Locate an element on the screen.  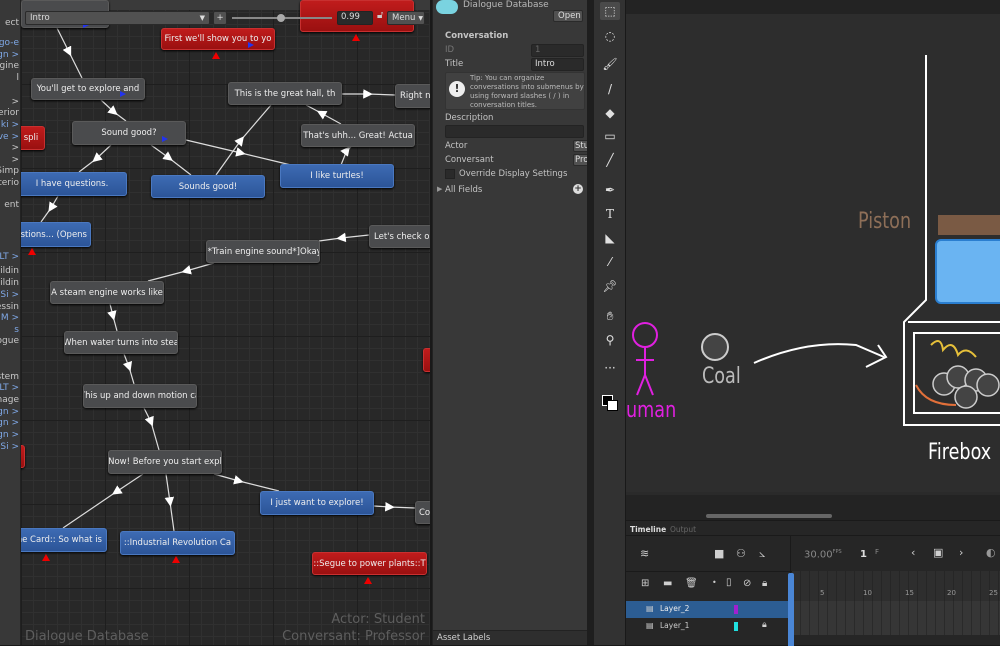
zoom-slider-thumb is located at coordinates (281, 18).